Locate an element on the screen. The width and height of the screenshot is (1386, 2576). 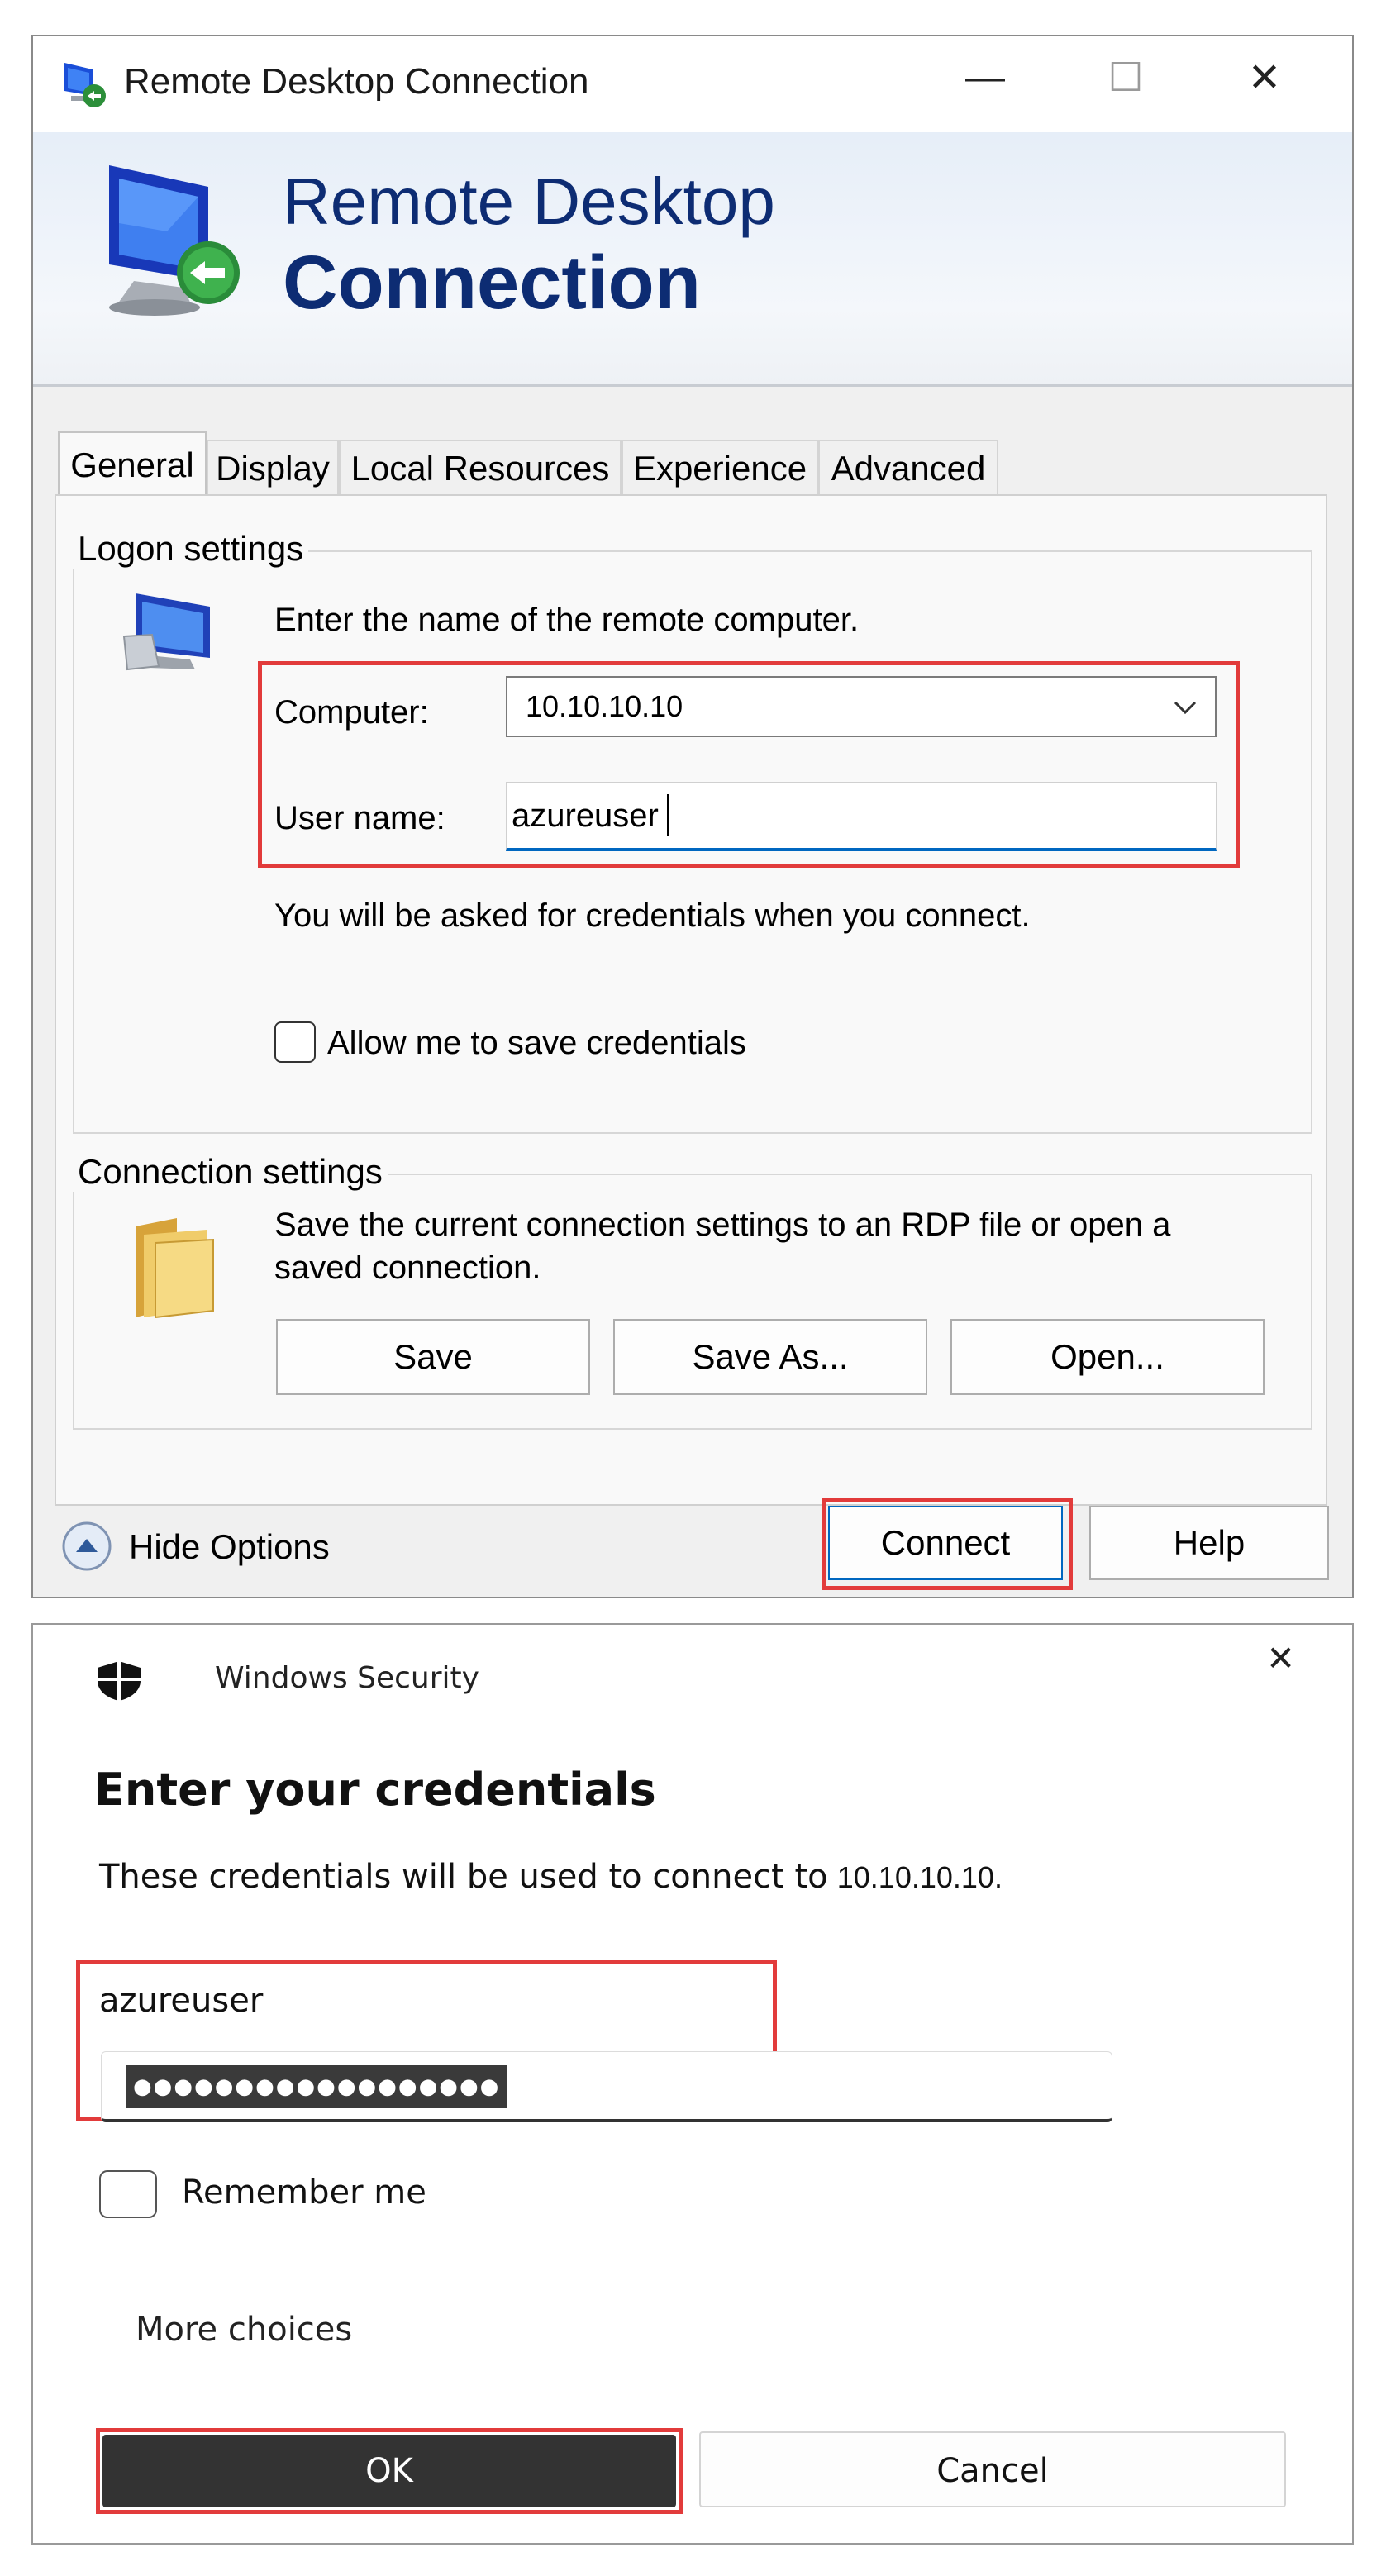
chevron-down-icon is located at coordinates (1185, 708).